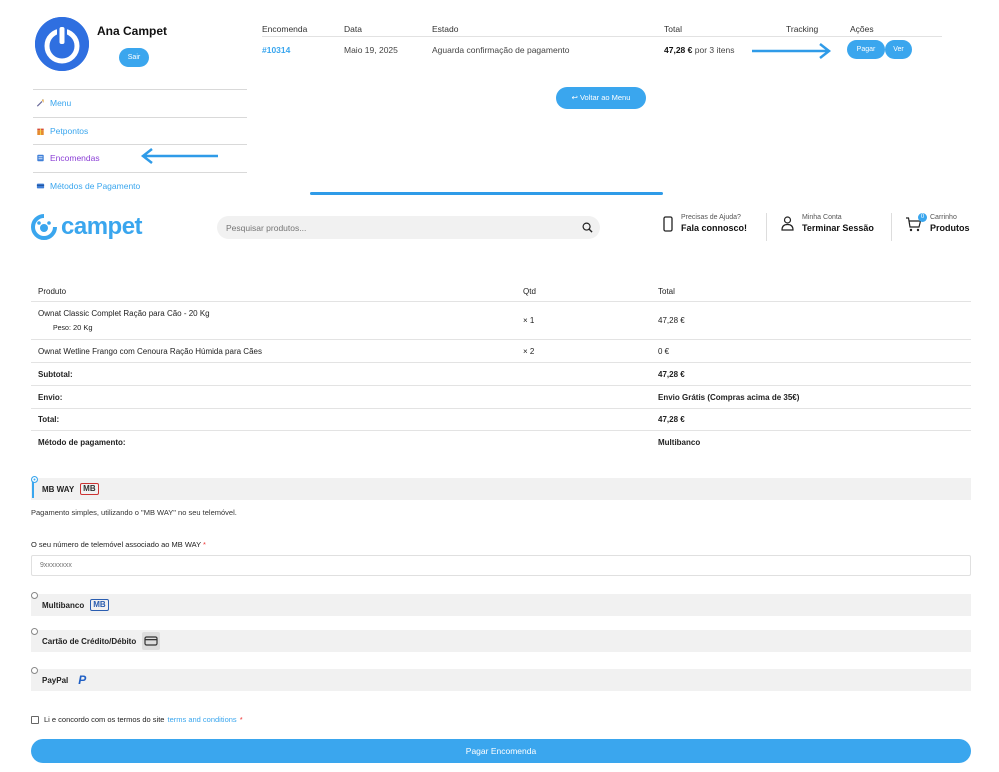 This screenshot has width=999, height=772. Describe the element at coordinates (822, 217) in the screenshot. I see `account-caption: Minha Conta` at that location.